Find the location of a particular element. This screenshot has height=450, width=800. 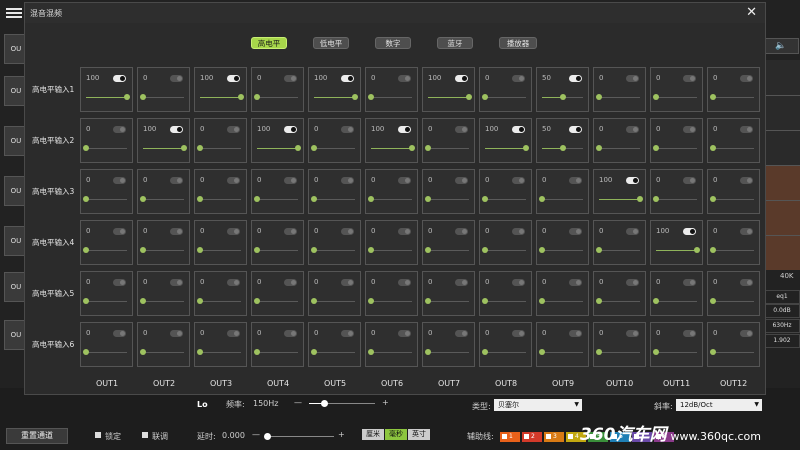

menu-icon is located at coordinates (14, 13).